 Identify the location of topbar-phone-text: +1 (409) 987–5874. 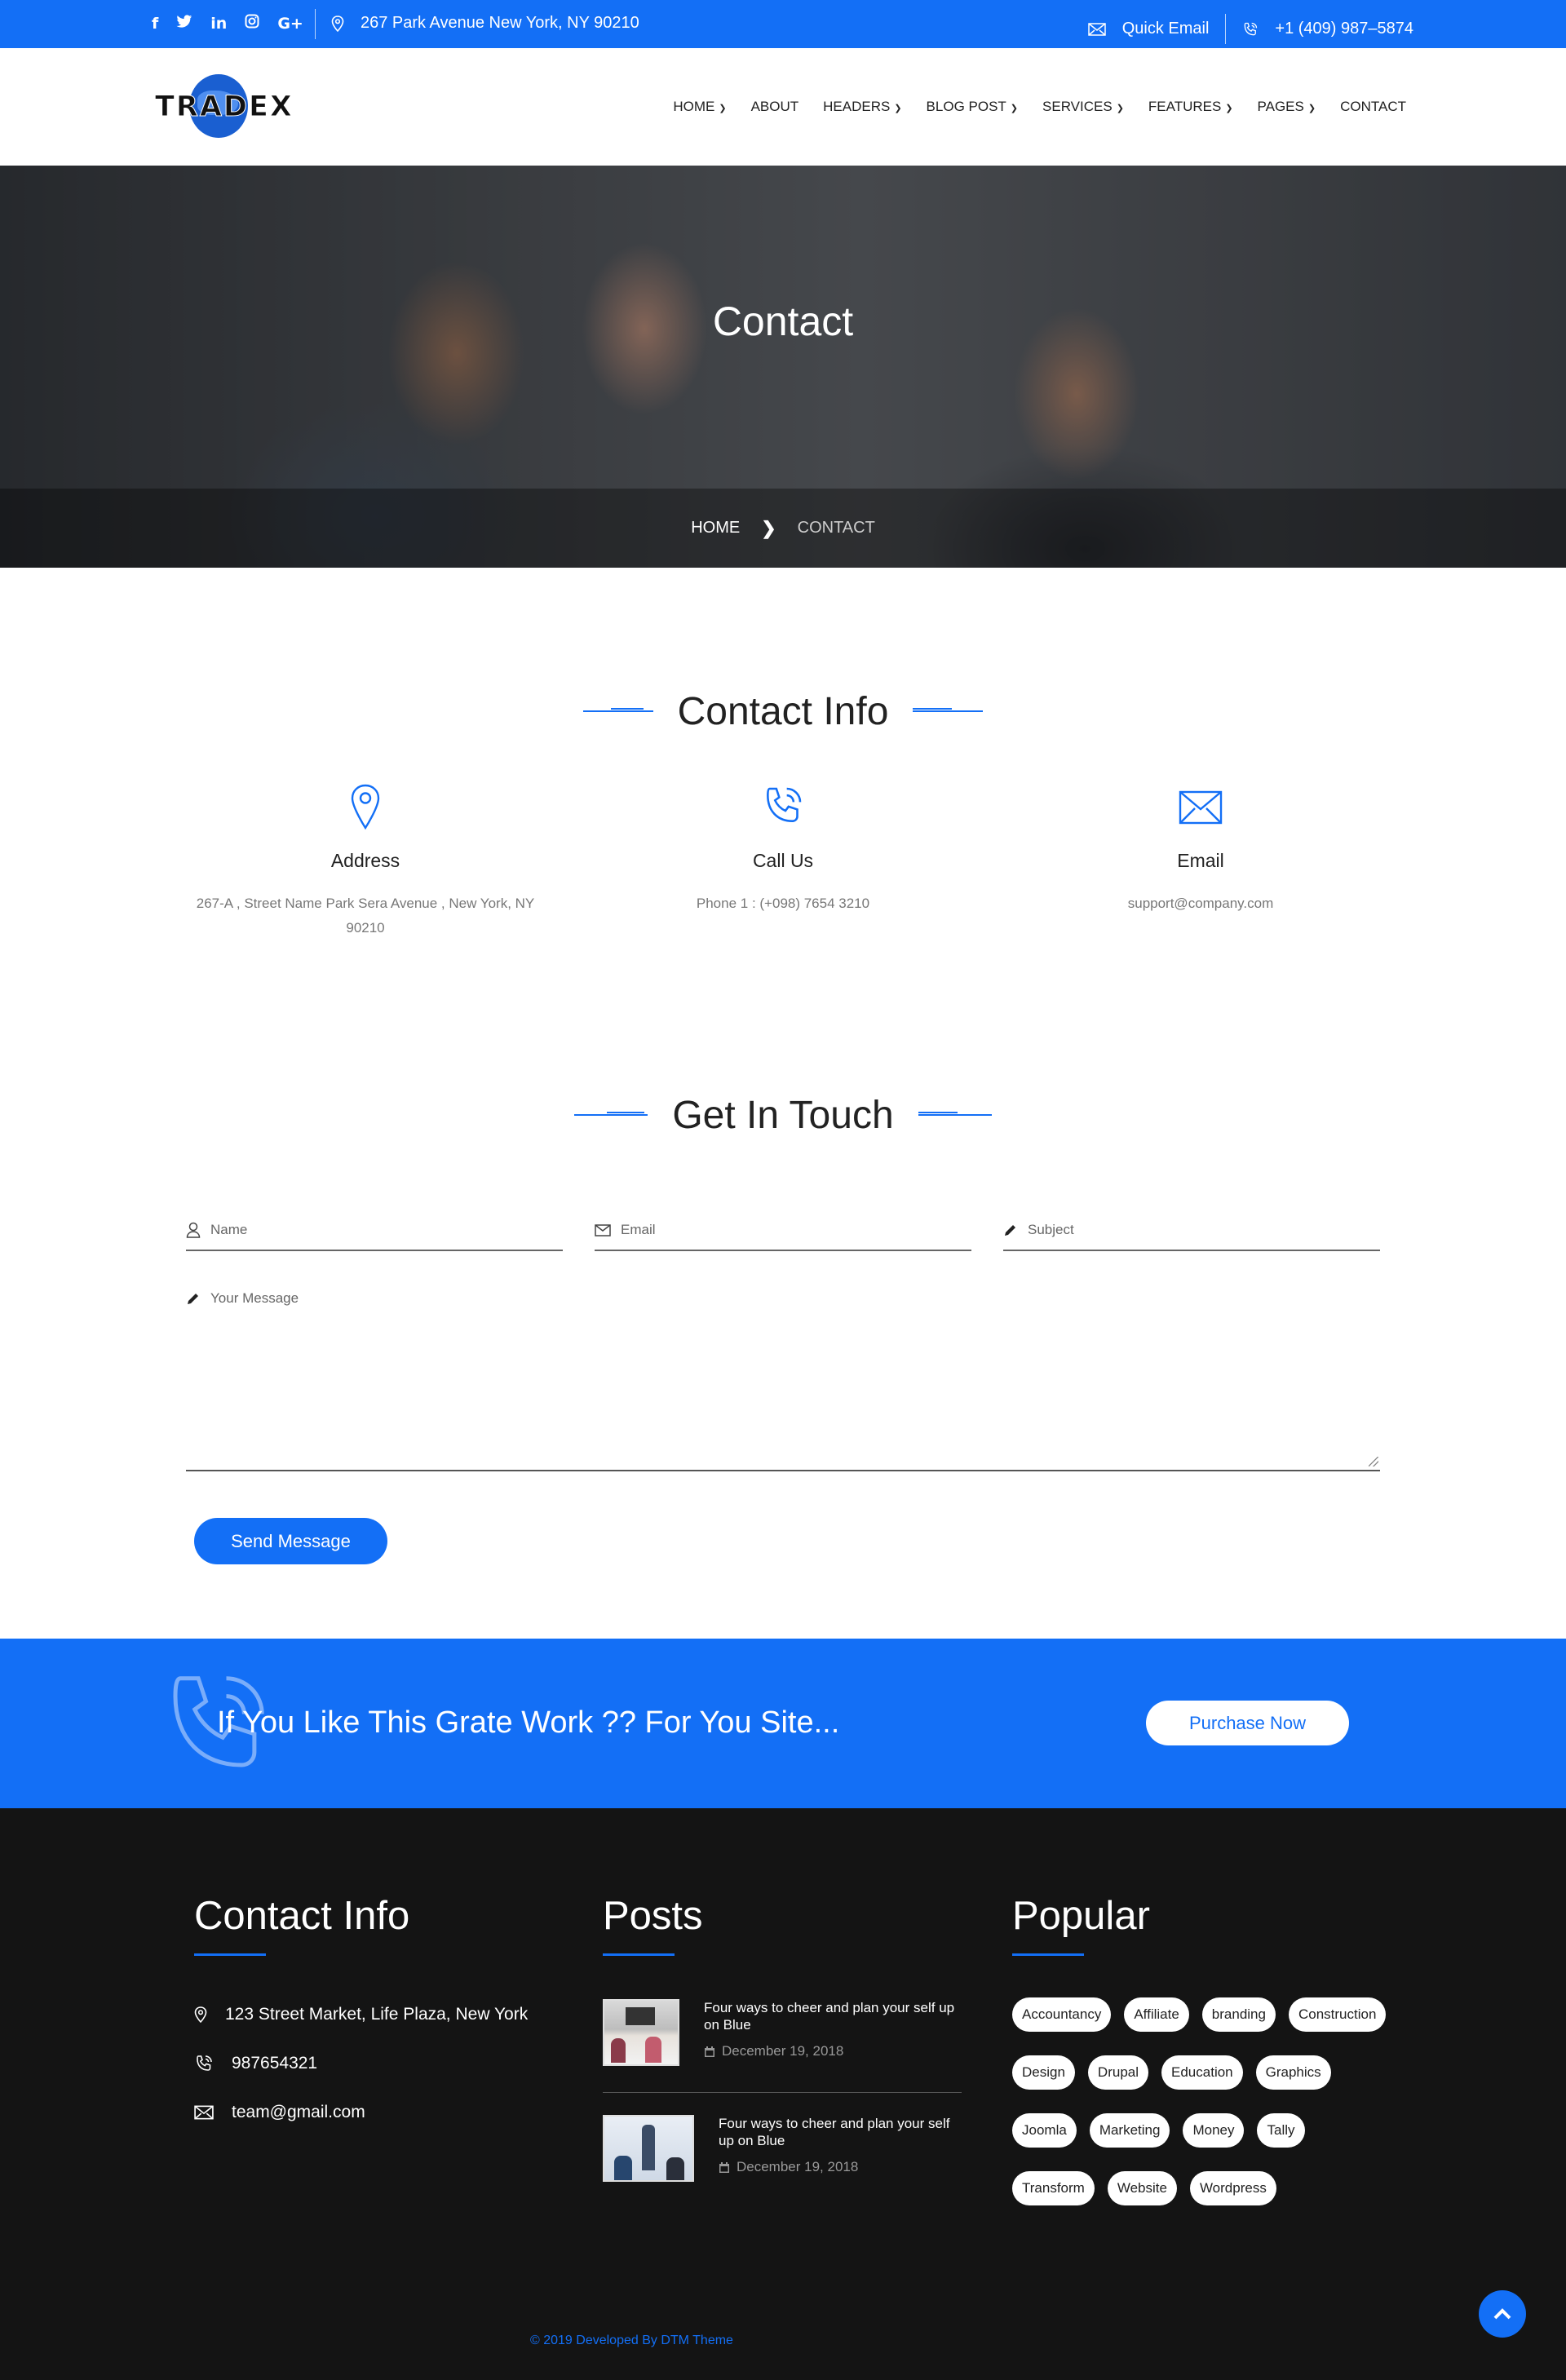
(1344, 29).